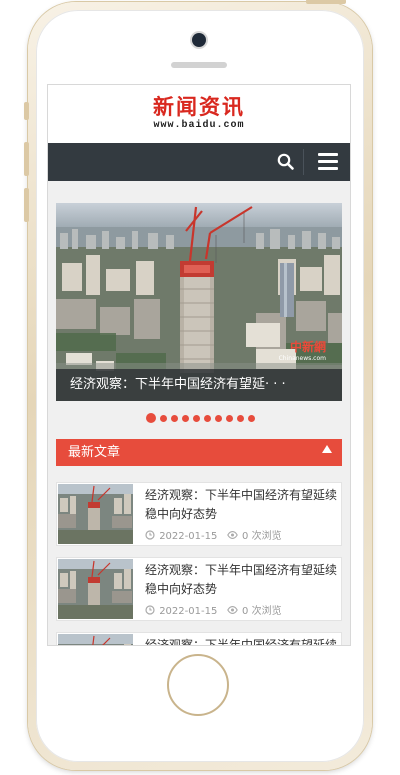 This screenshot has width=400, height=775. Describe the element at coordinates (199, 40) in the screenshot. I see `front-camera` at that location.